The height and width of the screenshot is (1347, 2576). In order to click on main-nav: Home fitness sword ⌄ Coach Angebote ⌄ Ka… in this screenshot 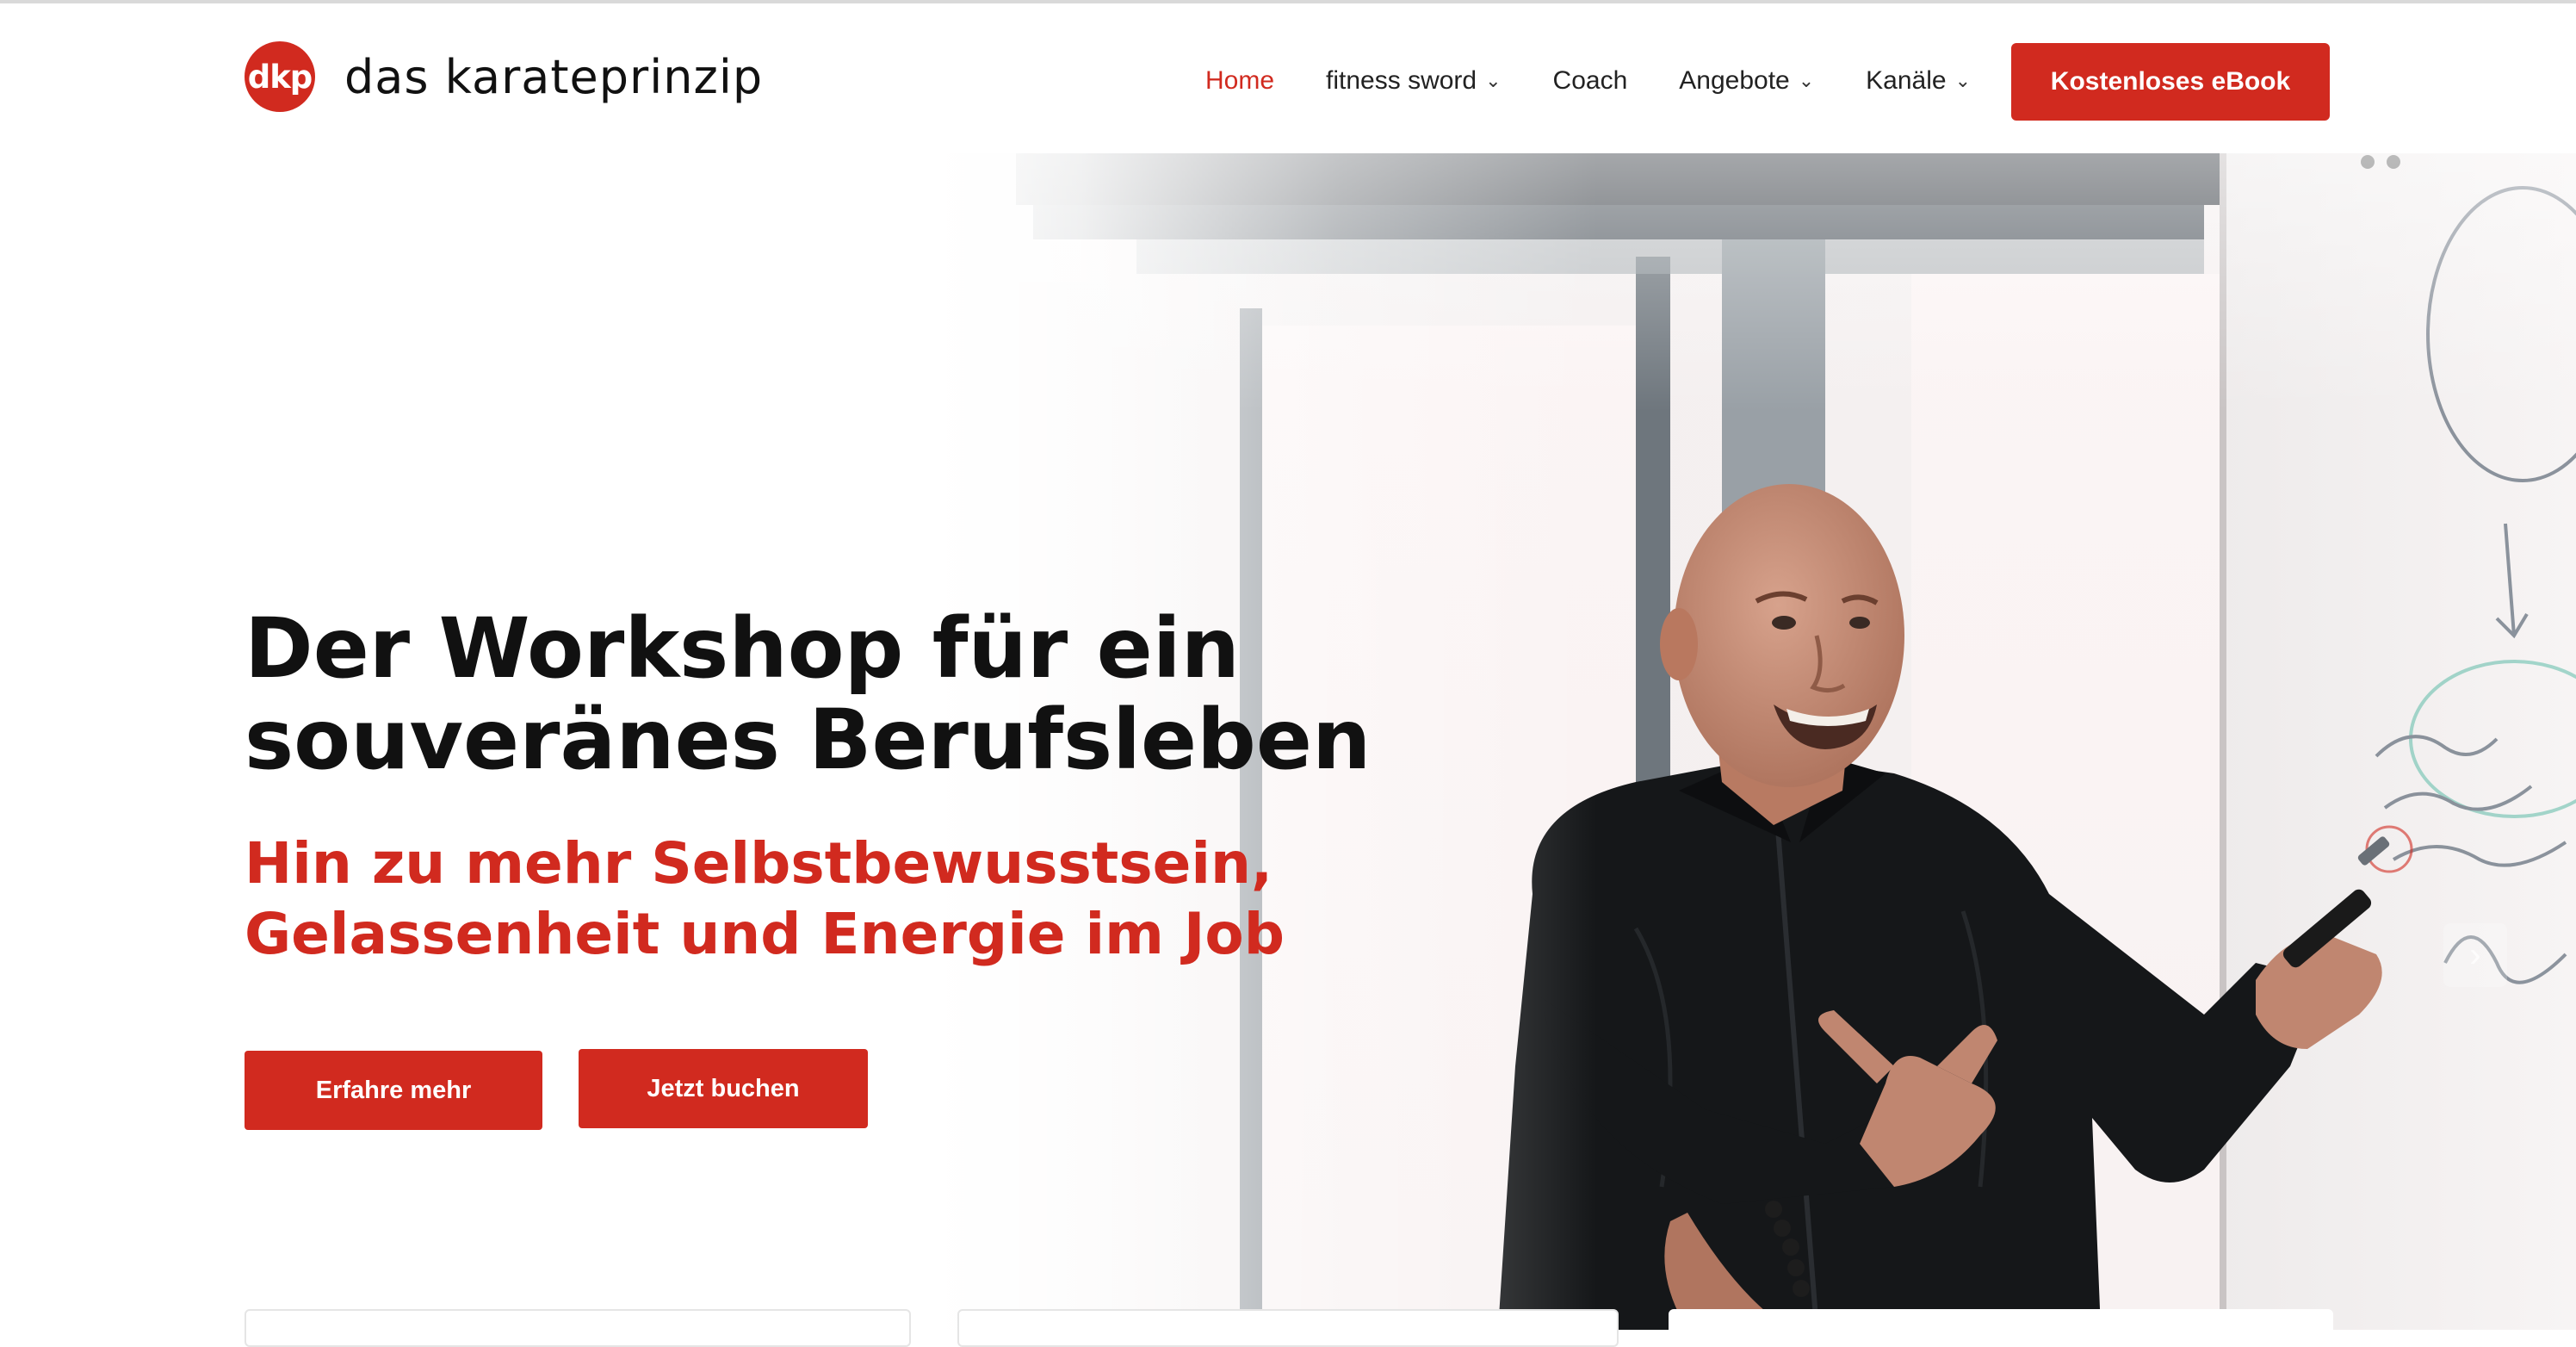, I will do `click(1613, 81)`.